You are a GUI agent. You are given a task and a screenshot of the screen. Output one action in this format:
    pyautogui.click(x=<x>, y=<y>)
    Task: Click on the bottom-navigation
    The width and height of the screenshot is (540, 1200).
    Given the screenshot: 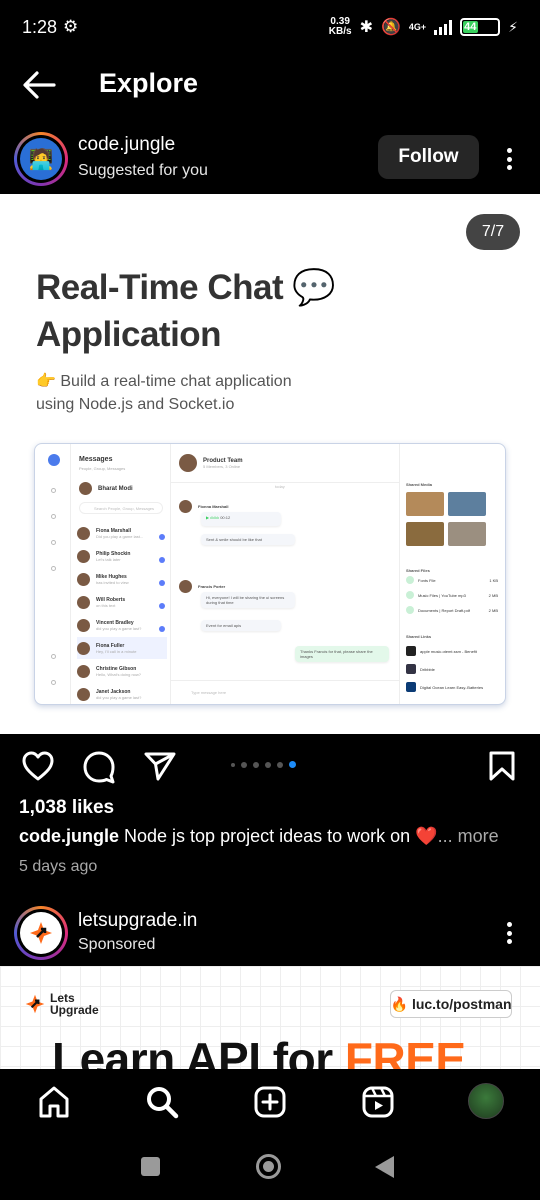 What is the action you would take?
    pyautogui.click(x=270, y=1102)
    